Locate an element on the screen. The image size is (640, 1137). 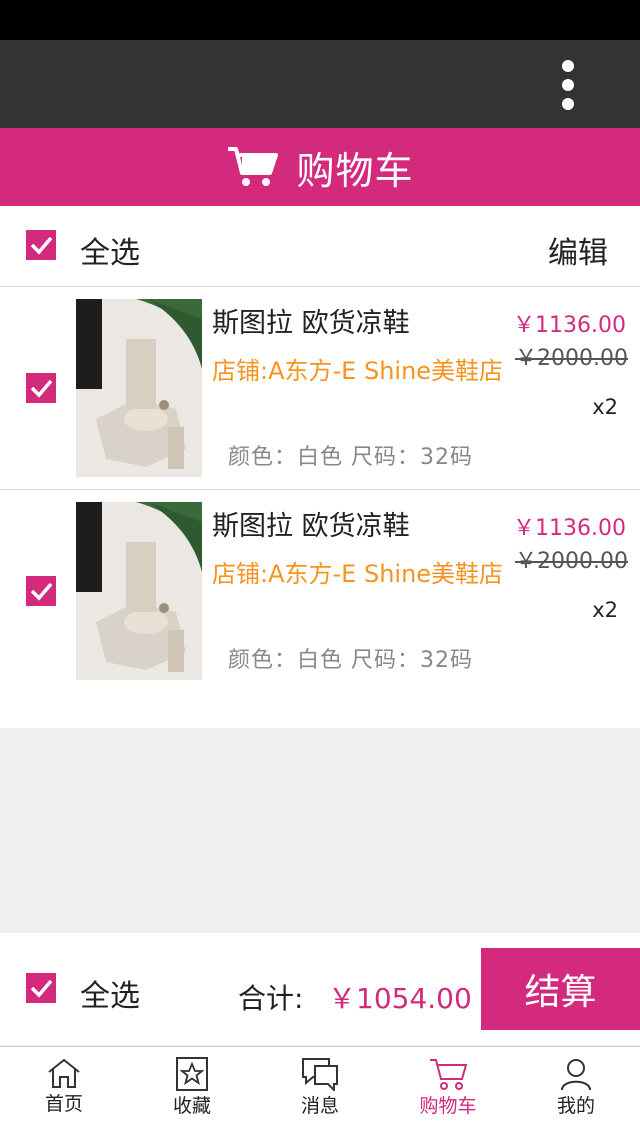
page-header: 购物车 is located at coordinates (320, 167).